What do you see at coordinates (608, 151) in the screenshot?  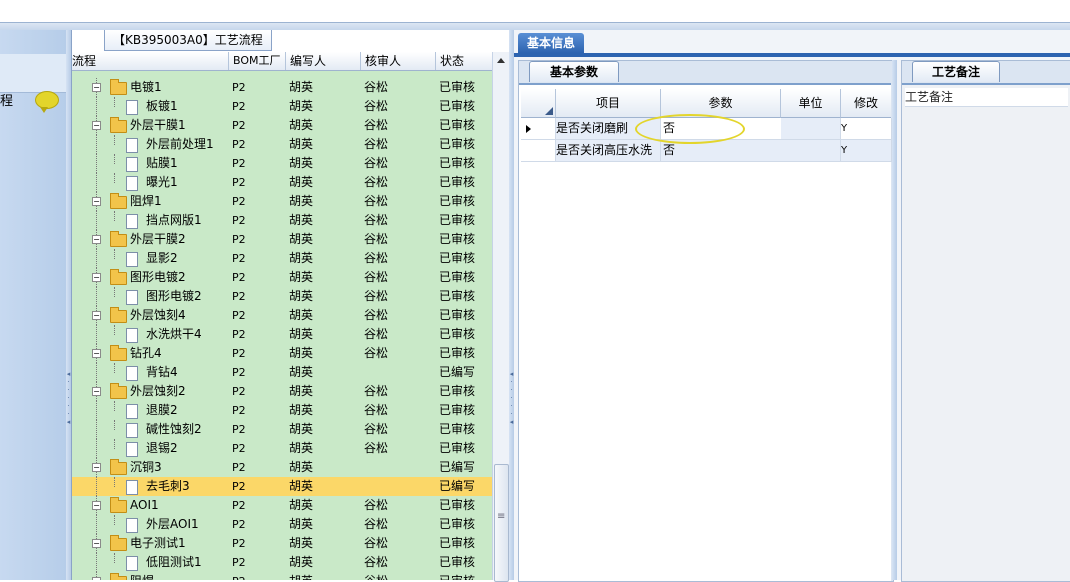 I see `grid-cell-item: 是否关闭高压水洗` at bounding box center [608, 151].